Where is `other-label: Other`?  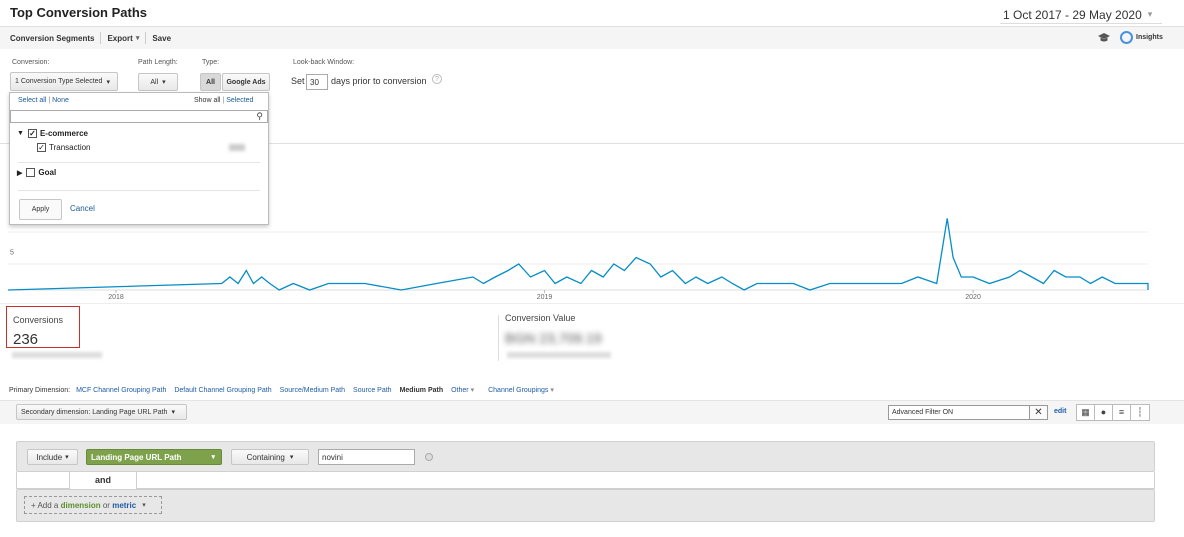
other-label: Other is located at coordinates (460, 390).